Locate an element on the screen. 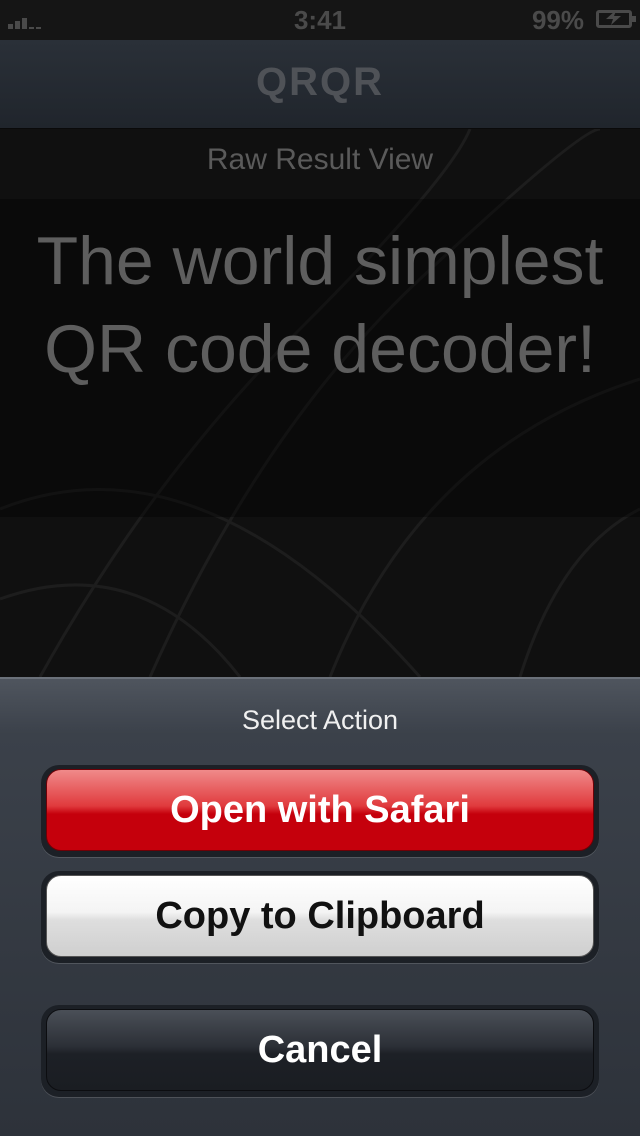 The height and width of the screenshot is (1136, 640). navigation-bar: QRQR is located at coordinates (320, 84).